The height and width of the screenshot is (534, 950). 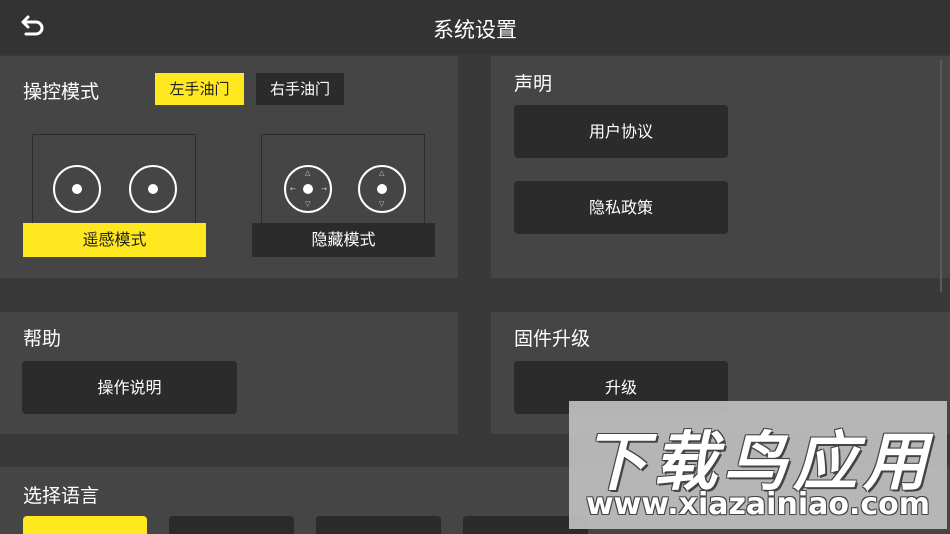 I want to click on arrow-right-icon: →, so click(x=324, y=189).